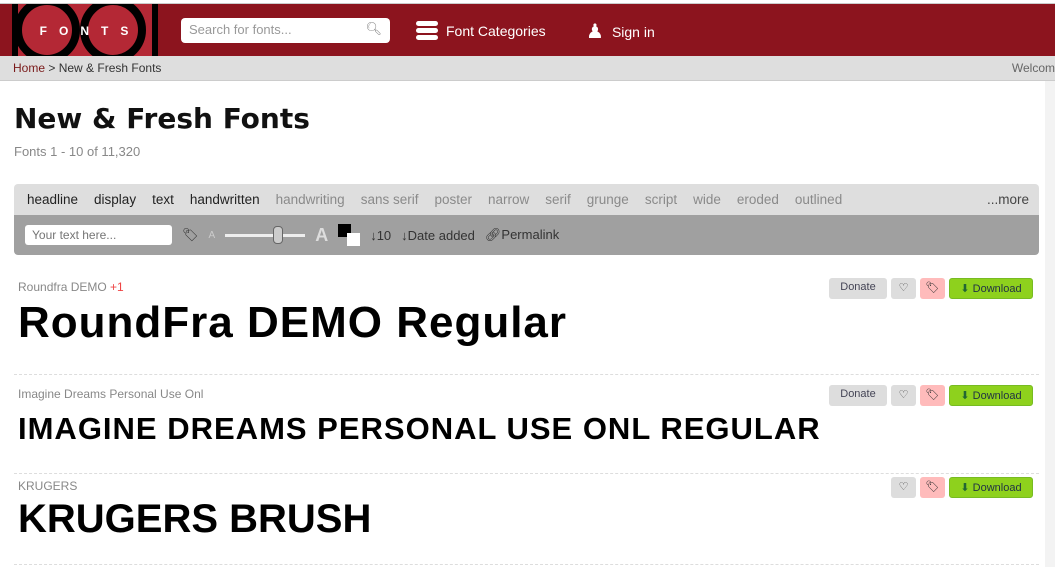  Describe the element at coordinates (85, 30) in the screenshot. I see `logo: FONTS` at that location.